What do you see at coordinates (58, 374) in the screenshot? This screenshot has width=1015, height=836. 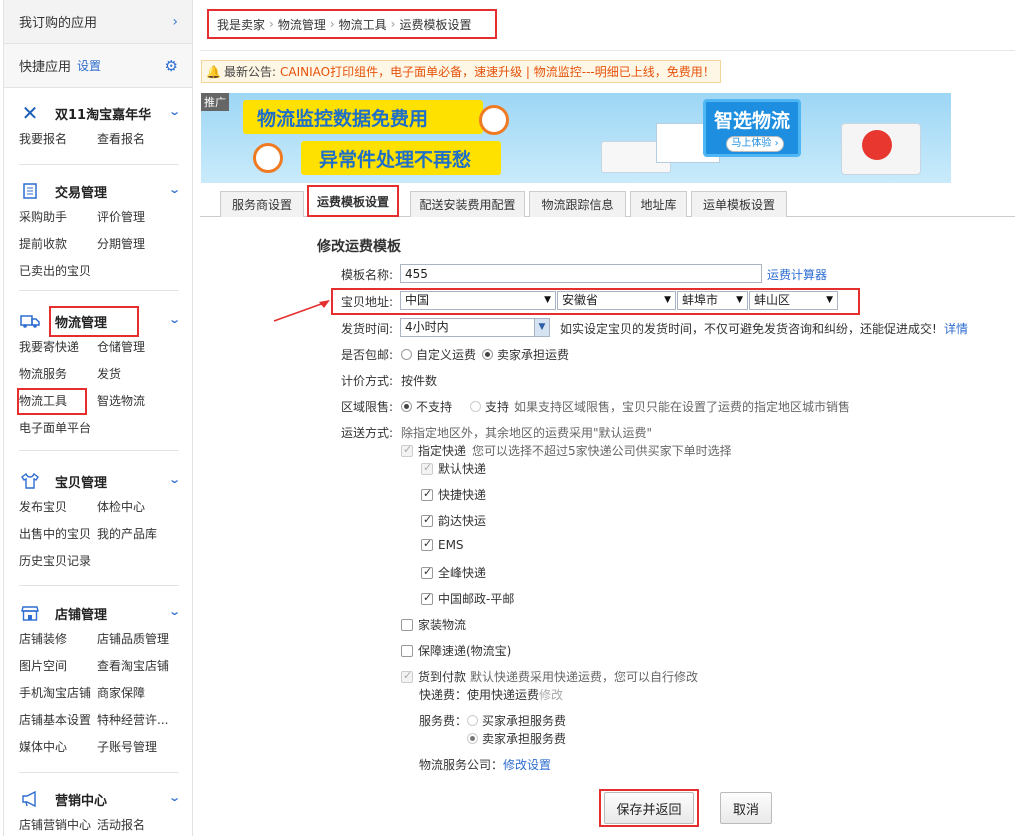 I see `sidebar-item: 物流服务` at bounding box center [58, 374].